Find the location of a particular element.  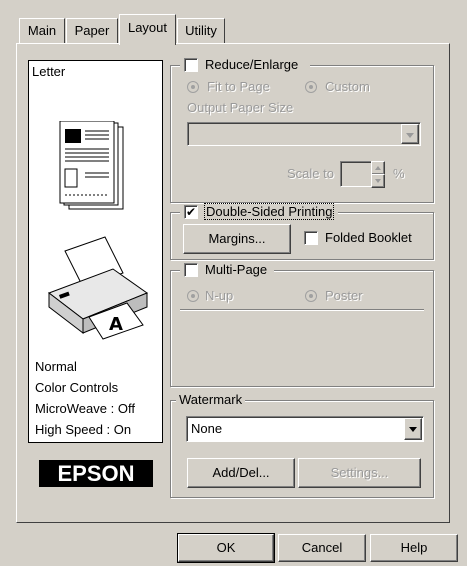

scale-up-button is located at coordinates (378, 168).